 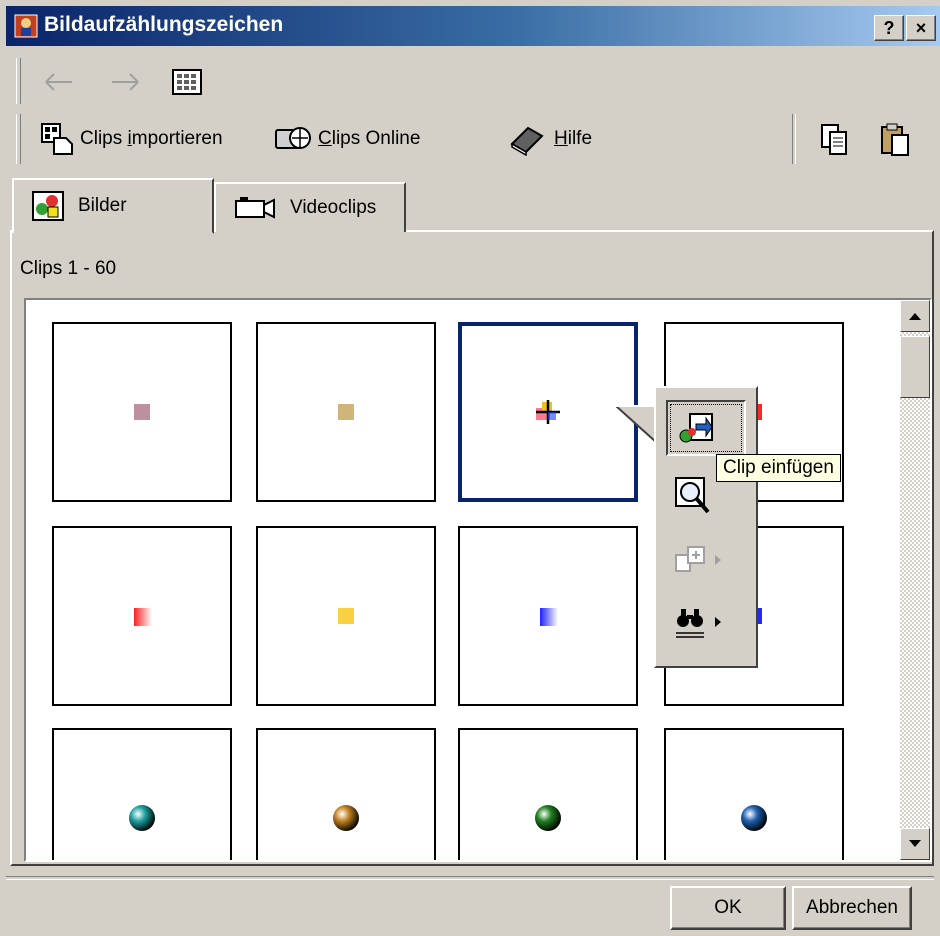 I want to click on scroll-up-button, so click(x=915, y=316).